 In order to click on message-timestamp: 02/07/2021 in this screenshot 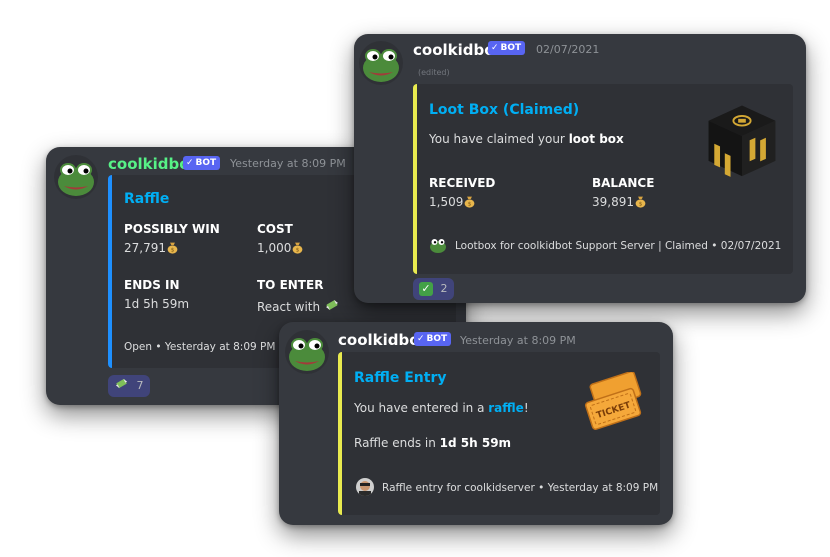, I will do `click(567, 49)`.